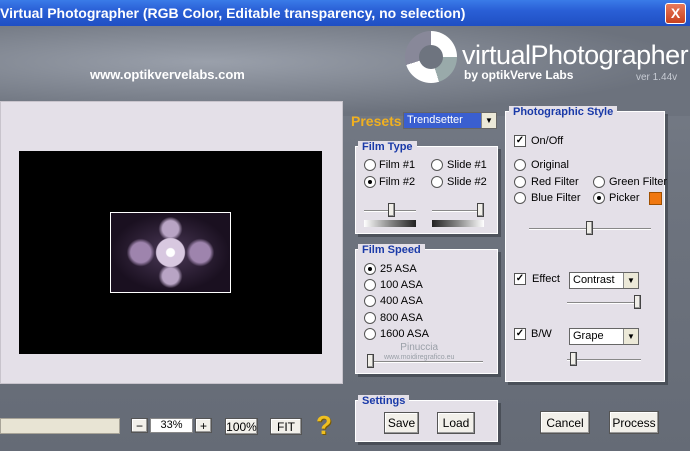 The image size is (690, 451). I want to click on asa400-radio, so click(370, 301).